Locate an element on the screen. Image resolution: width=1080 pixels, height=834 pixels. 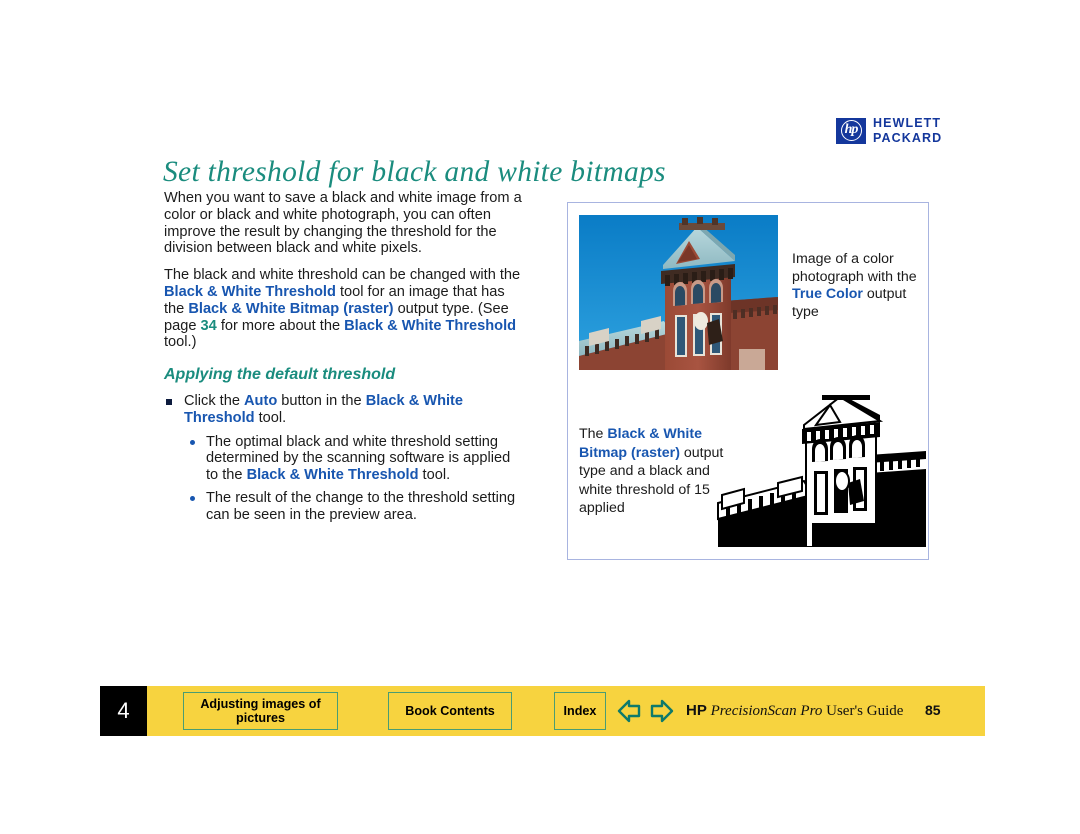
figure-color-photograph is located at coordinates (678, 292).